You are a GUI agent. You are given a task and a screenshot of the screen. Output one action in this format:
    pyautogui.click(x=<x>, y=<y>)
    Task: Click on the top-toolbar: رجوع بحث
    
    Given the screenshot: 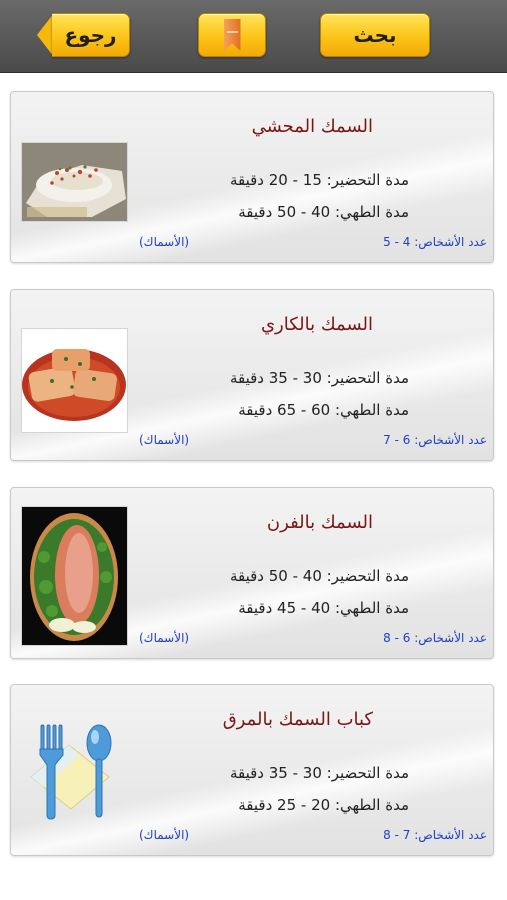 What is the action you would take?
    pyautogui.click(x=253, y=36)
    